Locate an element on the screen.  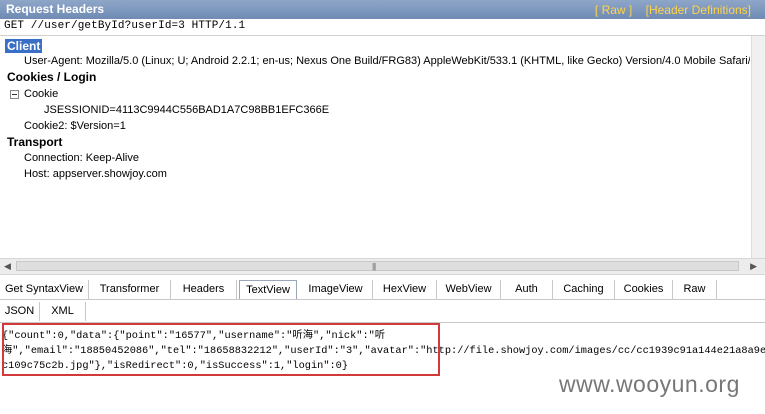
collapse-icon is located at coordinates (14, 94).